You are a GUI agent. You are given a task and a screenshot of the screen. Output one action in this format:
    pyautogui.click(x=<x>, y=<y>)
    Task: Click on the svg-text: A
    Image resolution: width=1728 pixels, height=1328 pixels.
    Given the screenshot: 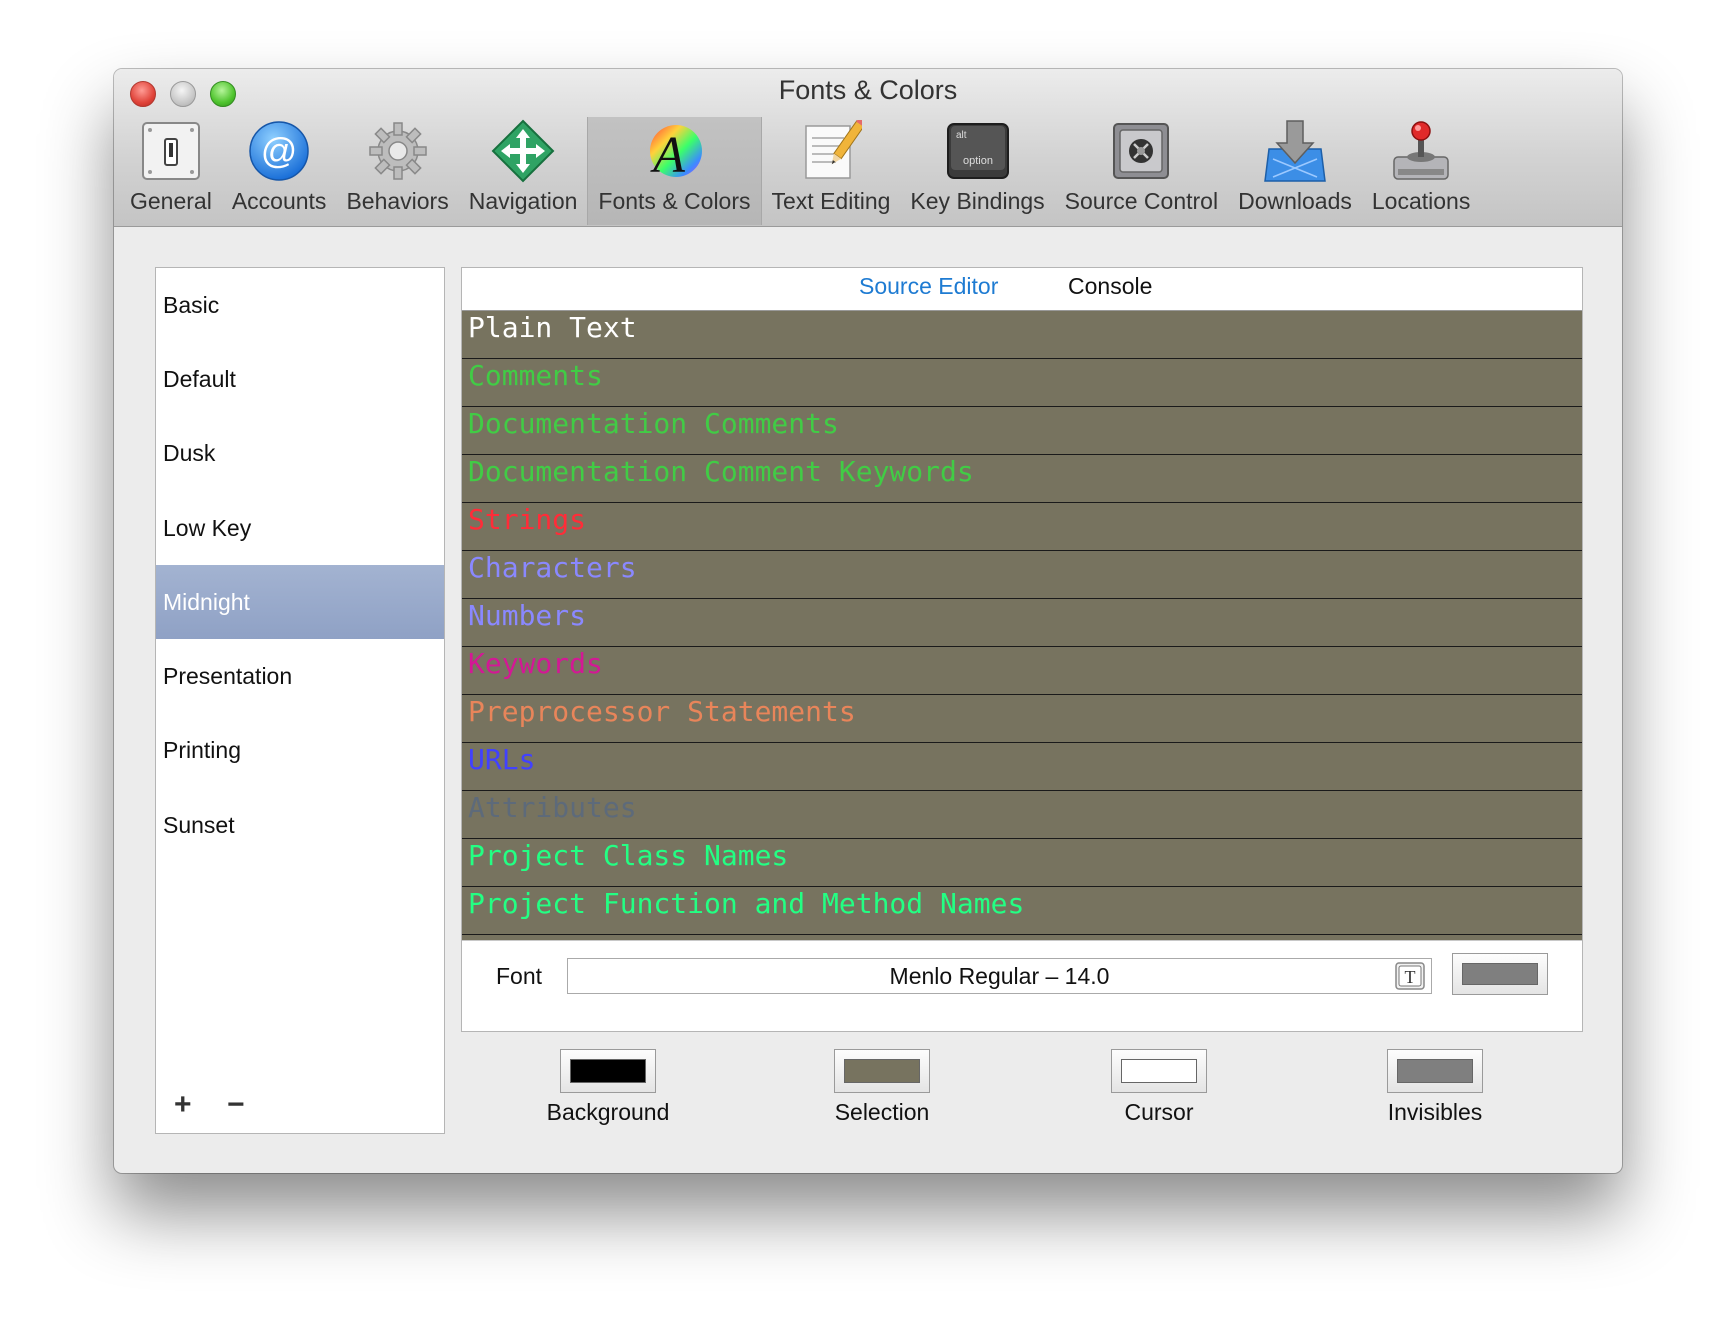 What is the action you would take?
    pyautogui.click(x=668, y=154)
    